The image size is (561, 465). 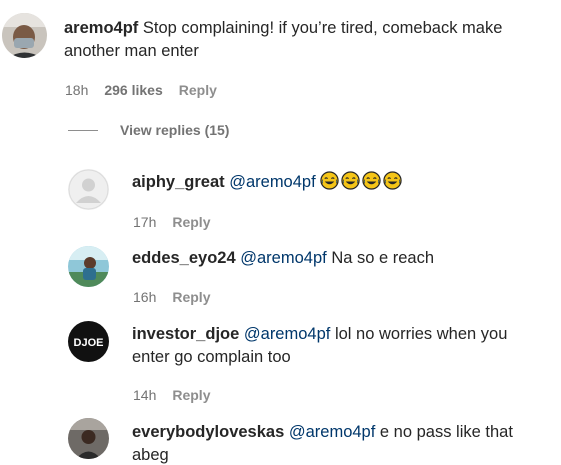 I want to click on comment-meta: 18h 296 likes Reply, so click(x=141, y=90).